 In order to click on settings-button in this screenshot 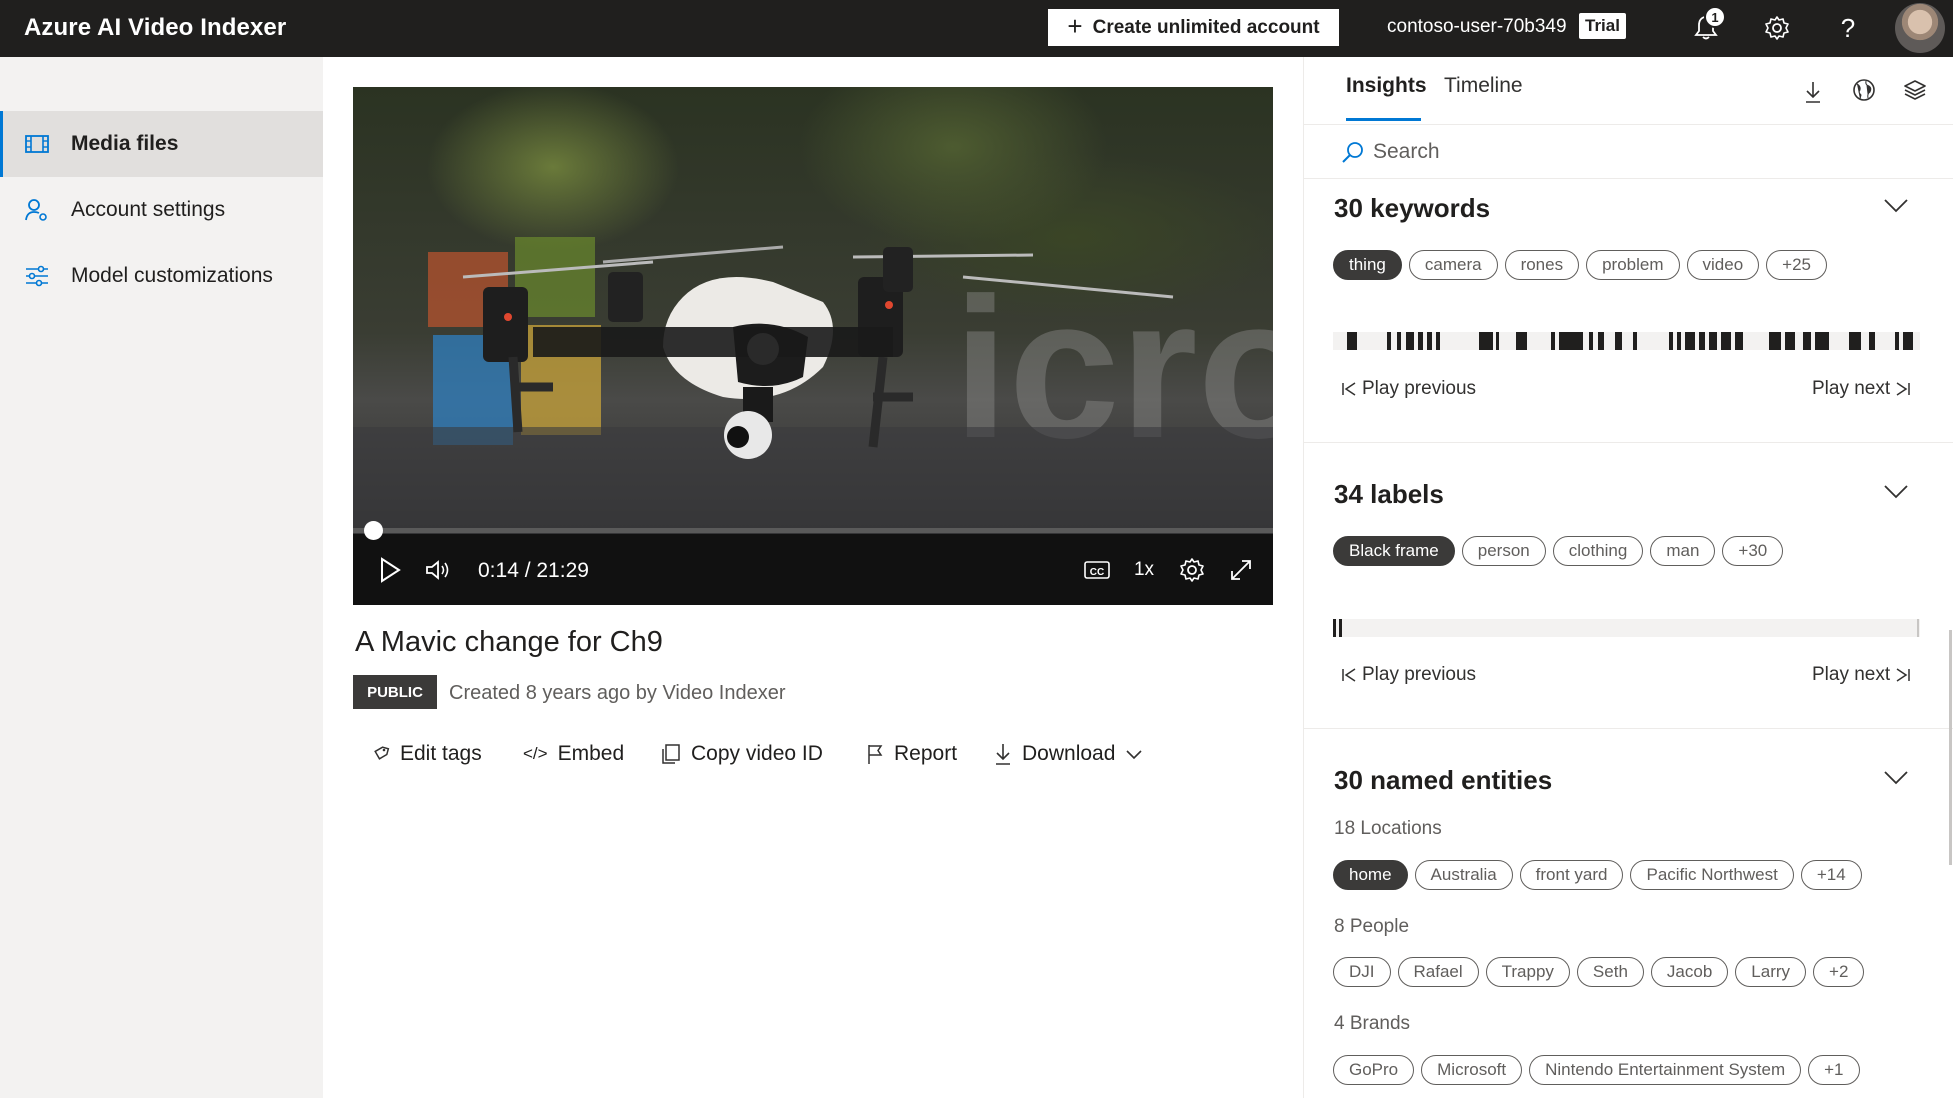, I will do `click(1777, 28)`.